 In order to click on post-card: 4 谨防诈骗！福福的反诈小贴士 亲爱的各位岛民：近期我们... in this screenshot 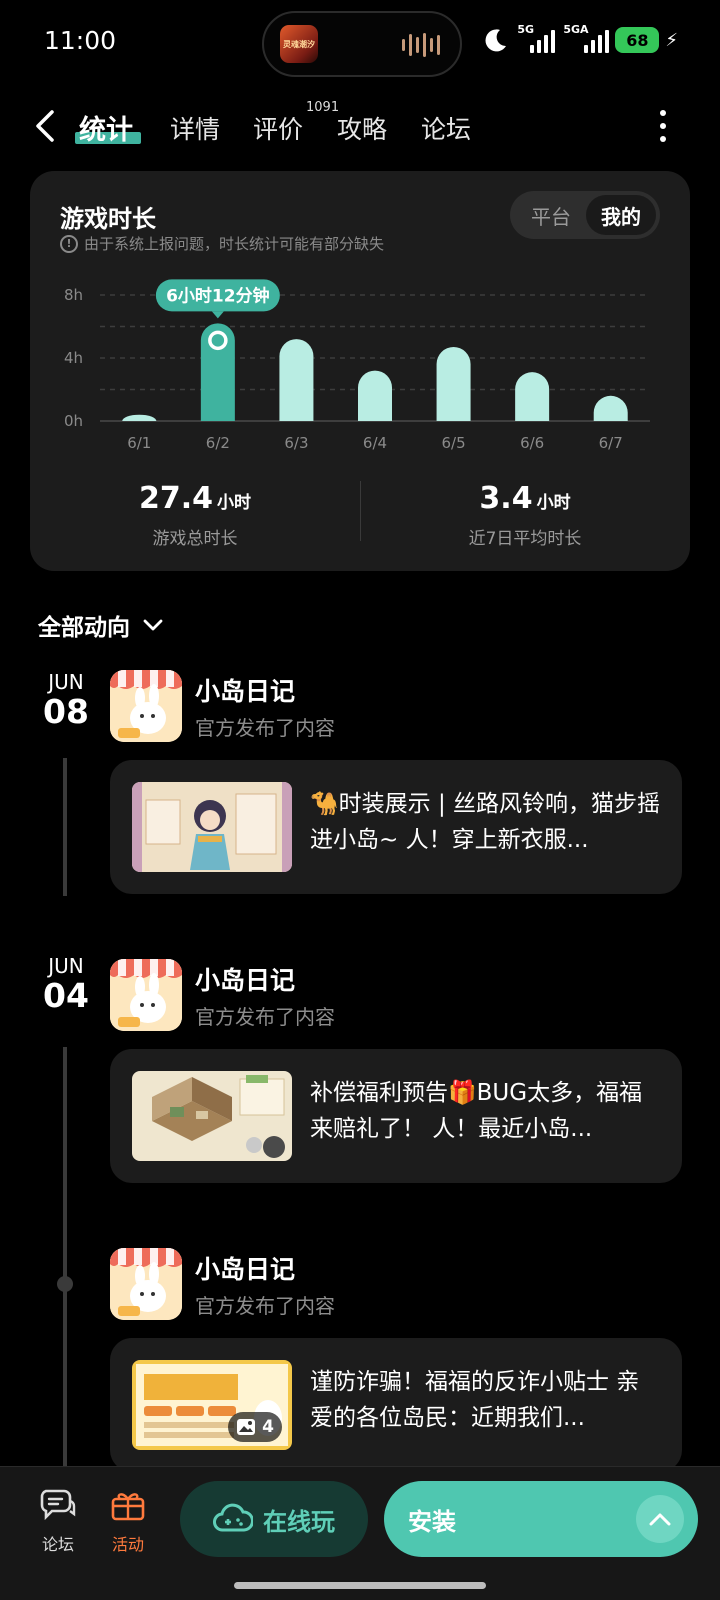, I will do `click(396, 1405)`.